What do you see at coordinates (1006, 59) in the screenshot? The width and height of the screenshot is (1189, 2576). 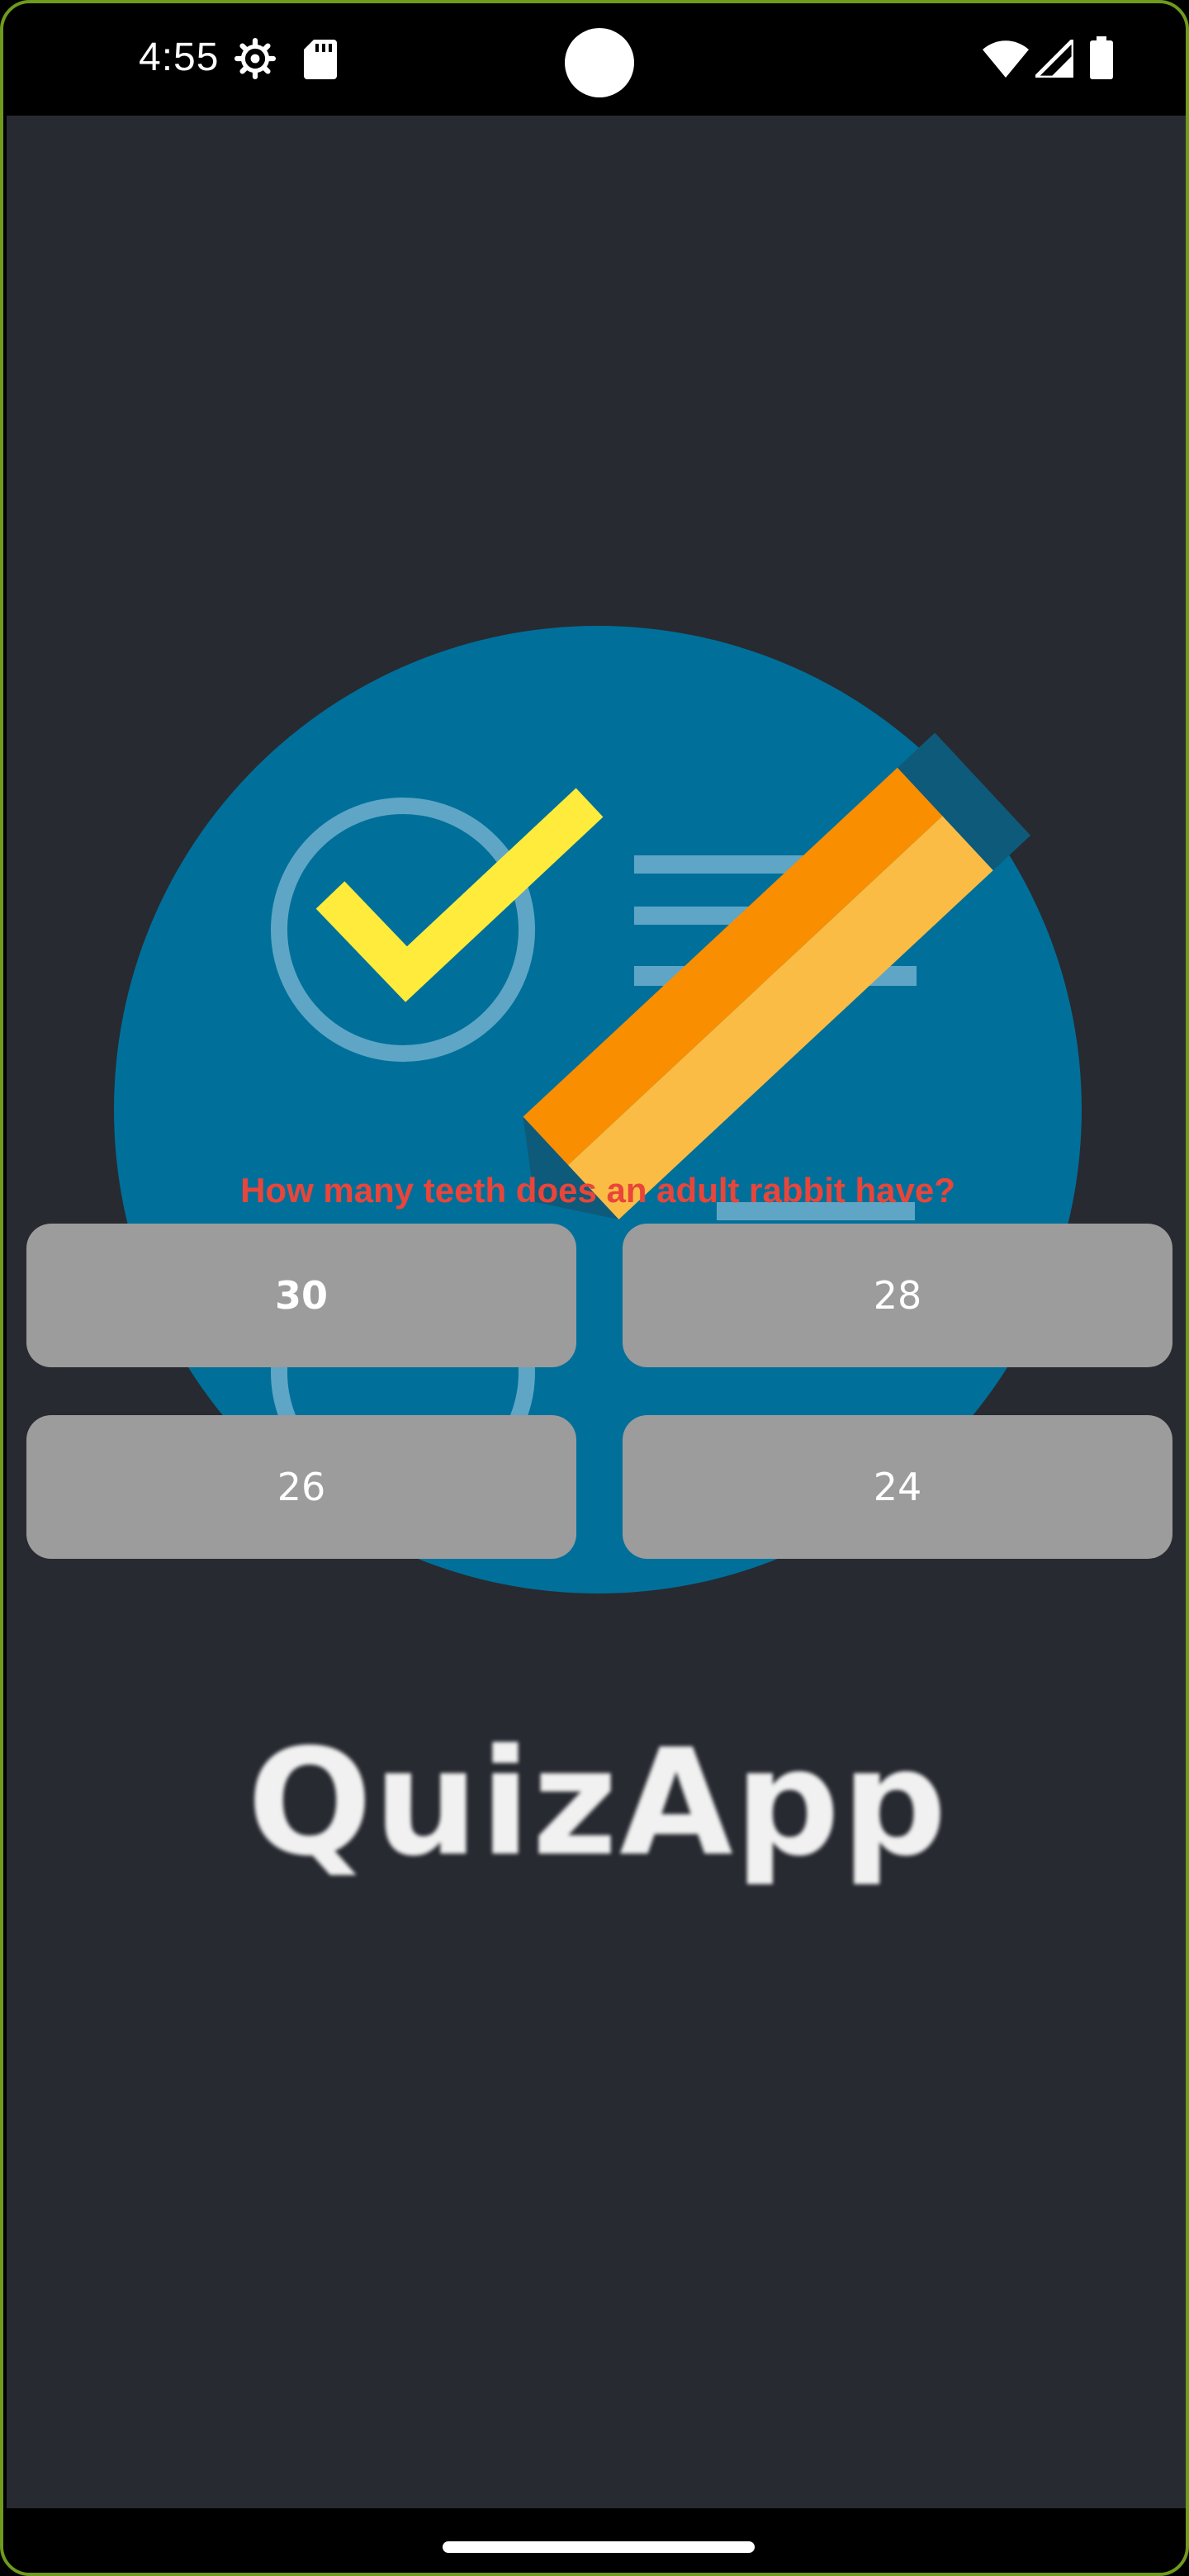 I see `wifi-icon` at bounding box center [1006, 59].